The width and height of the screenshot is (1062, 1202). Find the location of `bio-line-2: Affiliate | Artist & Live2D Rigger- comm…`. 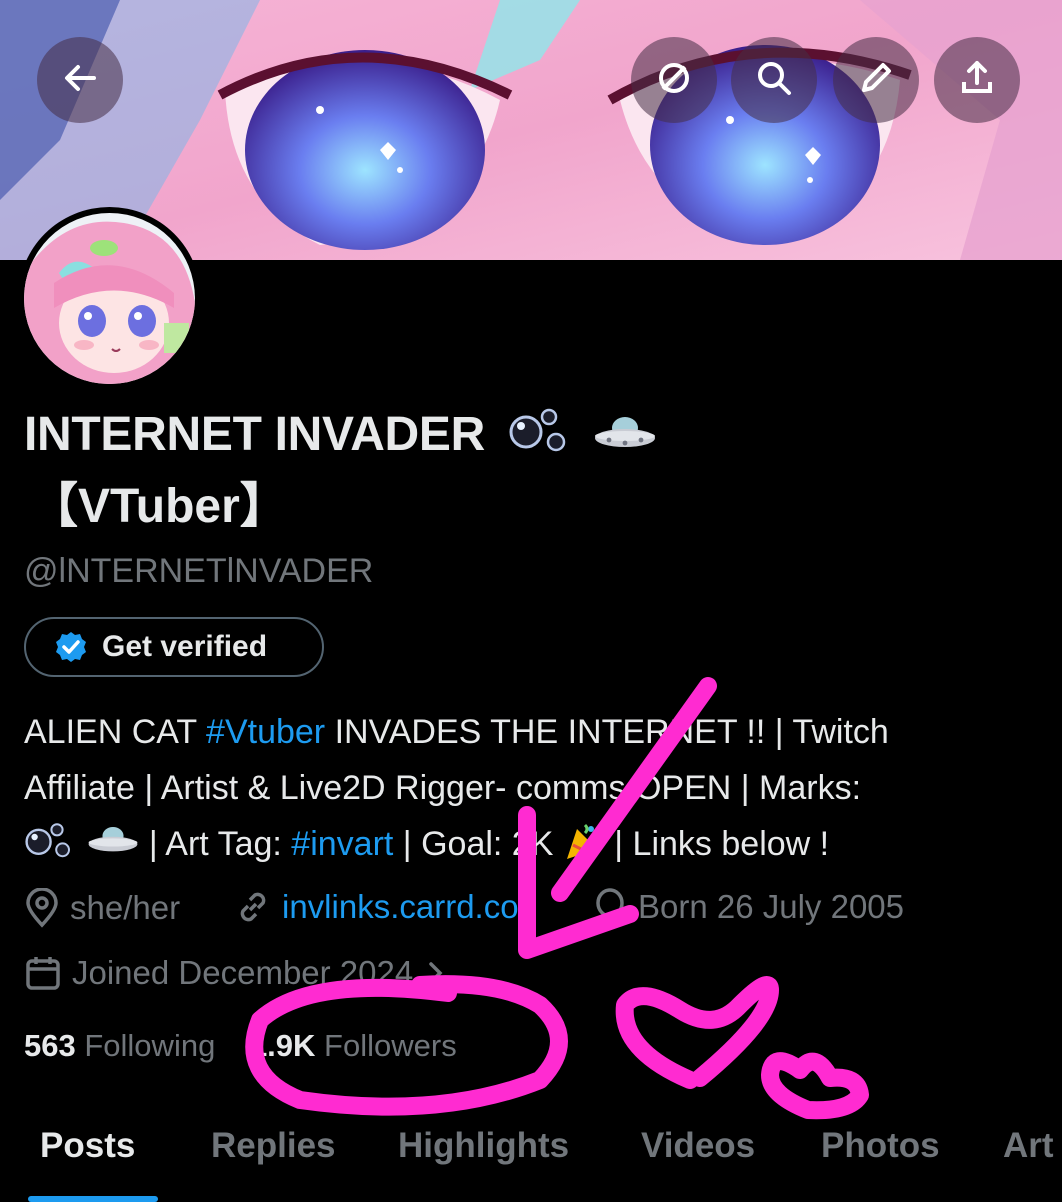

bio-line-2: Affiliate | Artist & Live2D Rigger- comm… is located at coordinates (443, 788).